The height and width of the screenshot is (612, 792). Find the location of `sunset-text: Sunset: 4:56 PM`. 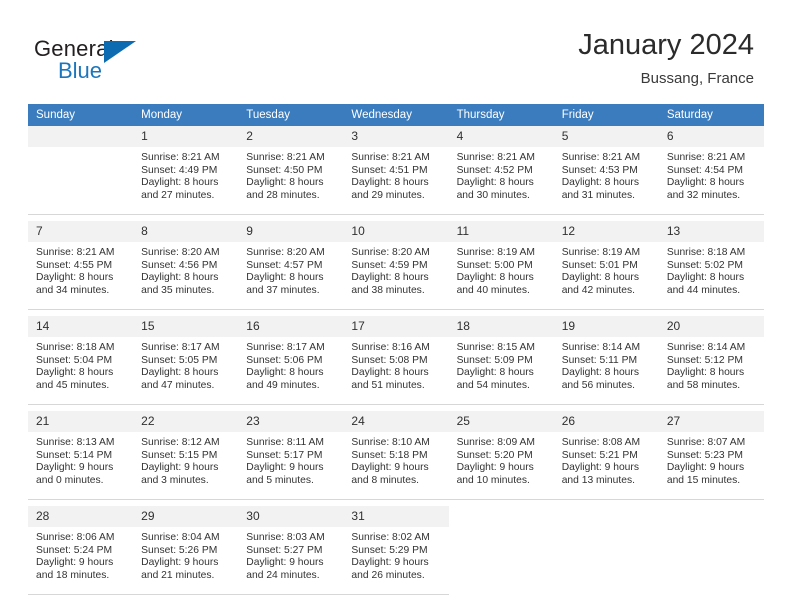

sunset-text: Sunset: 4:56 PM is located at coordinates (179, 265).